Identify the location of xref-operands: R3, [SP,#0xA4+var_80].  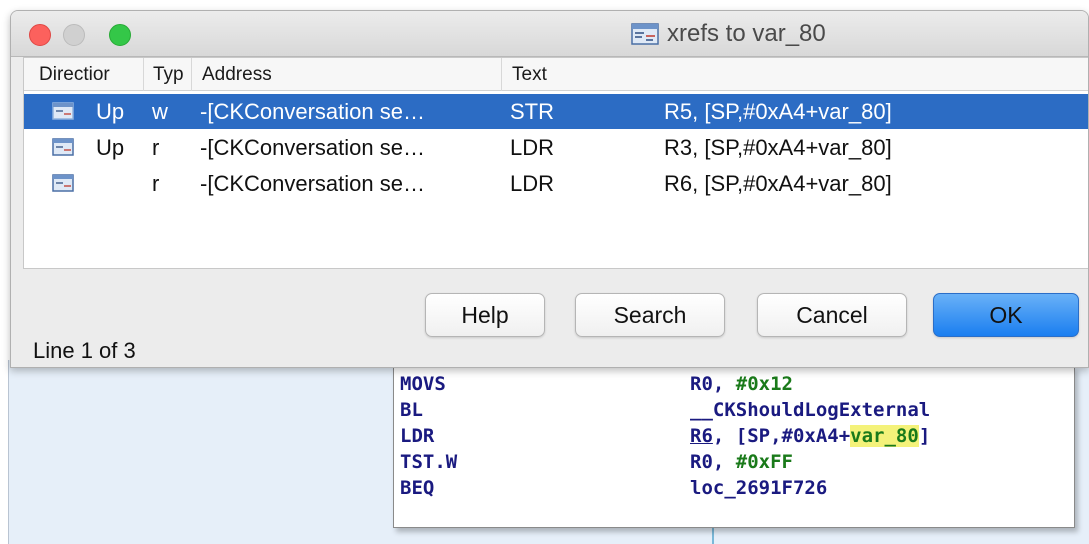
(778, 147).